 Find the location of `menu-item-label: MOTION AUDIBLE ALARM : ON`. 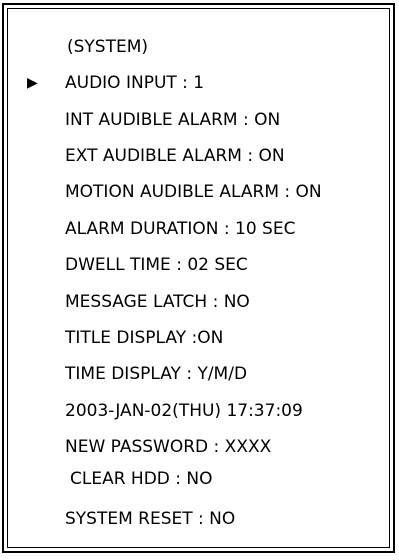

menu-item-label: MOTION AUDIBLE ALARM : ON is located at coordinates (193, 192).